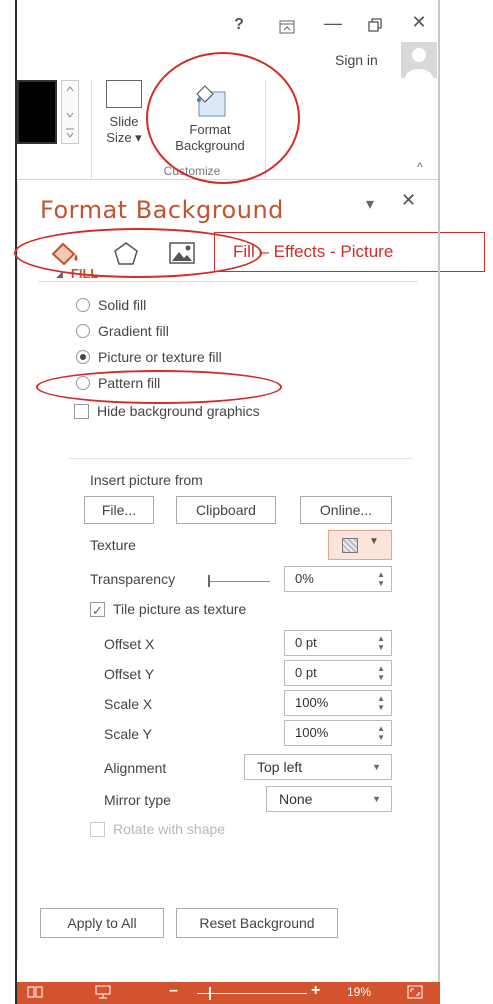  Describe the element at coordinates (239, 25) in the screenshot. I see `help-button: ?` at that location.